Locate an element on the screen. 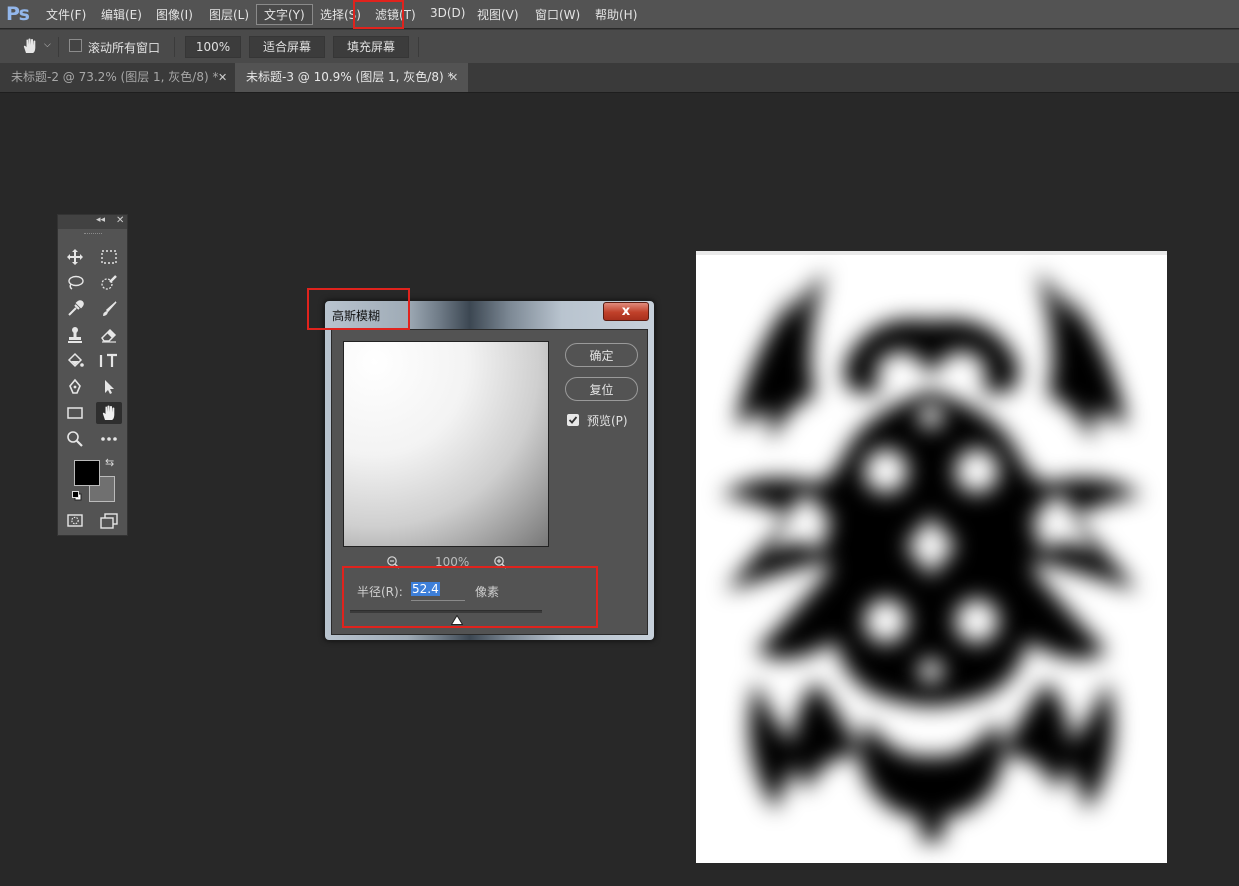 Image resolution: width=1239 pixels, height=886 pixels. menu-window: 窗口(W) is located at coordinates (557, 14).